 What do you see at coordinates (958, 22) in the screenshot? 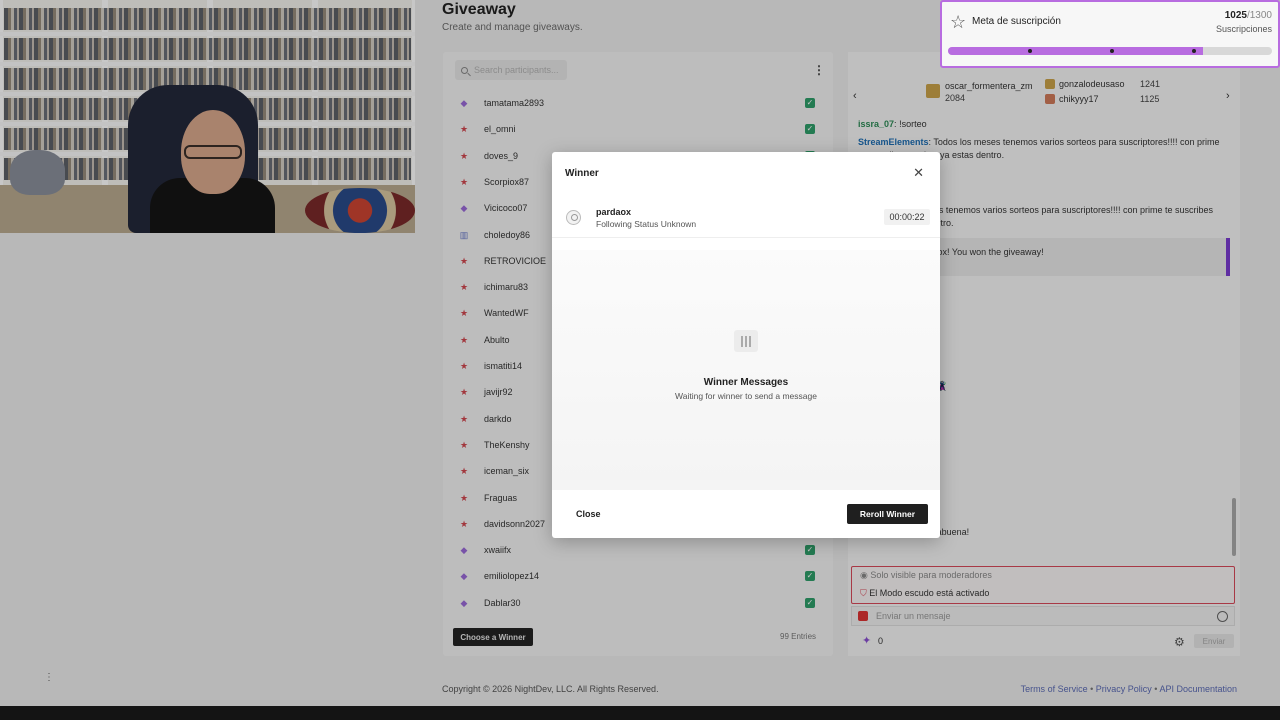
I see `star-icon: ☆` at bounding box center [958, 22].